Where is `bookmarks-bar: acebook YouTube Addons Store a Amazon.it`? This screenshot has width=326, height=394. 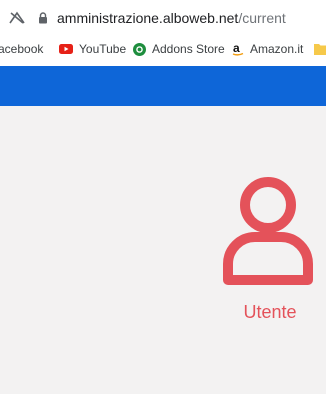 bookmarks-bar: acebook YouTube Addons Store a Amazon.it is located at coordinates (163, 49).